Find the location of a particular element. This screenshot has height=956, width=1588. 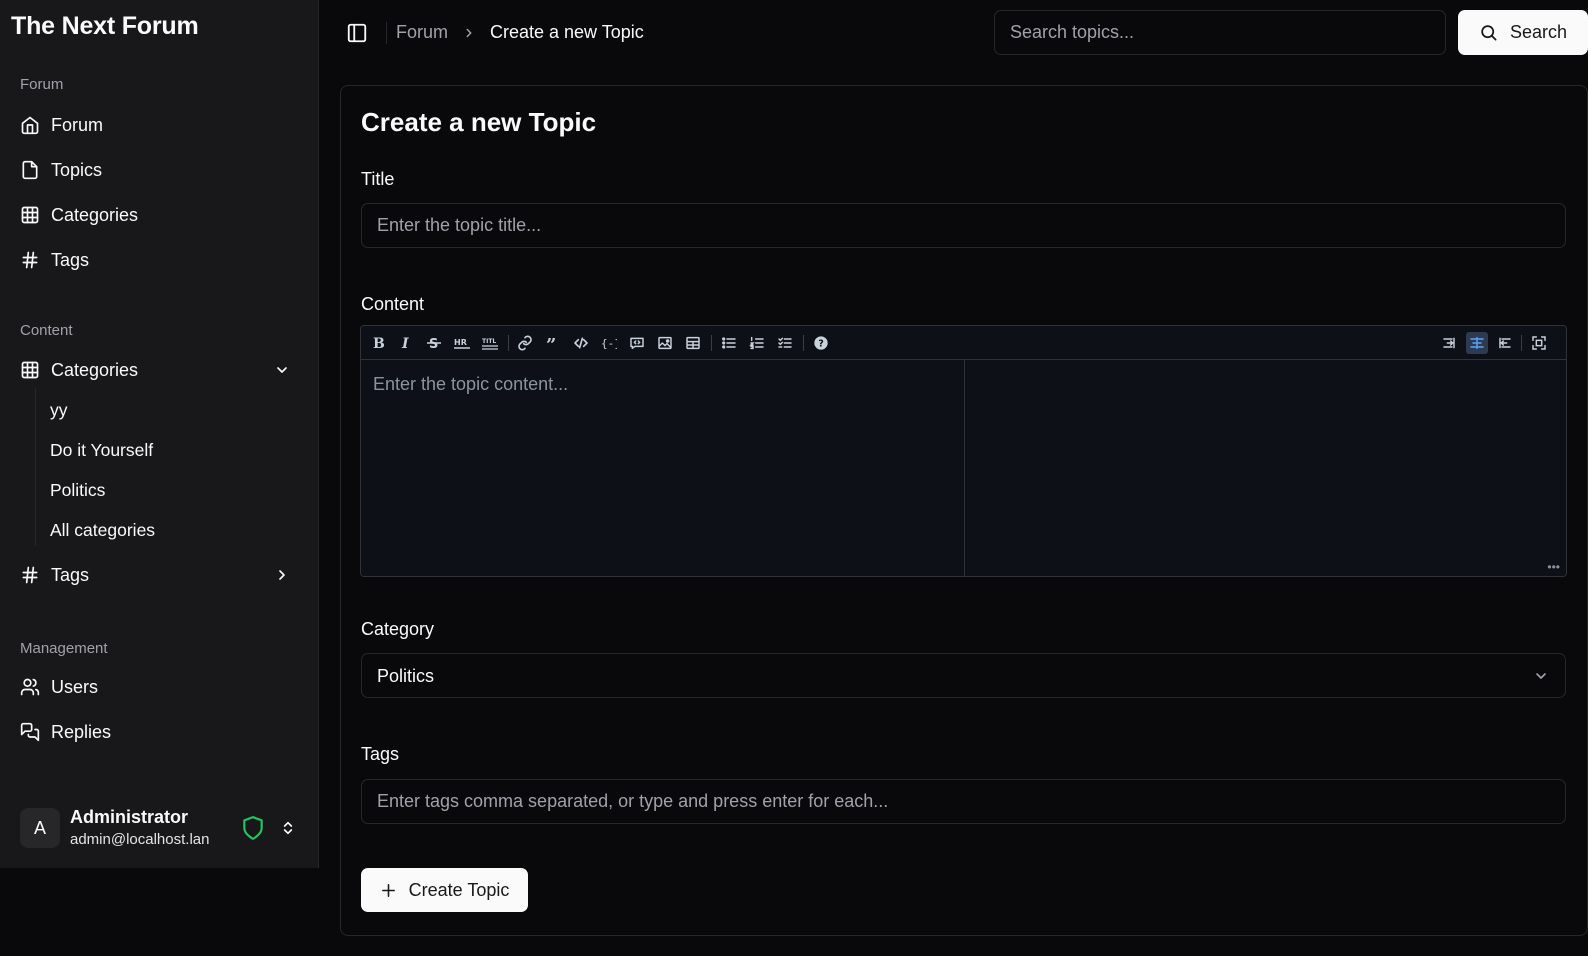

sidebar-item-content-categories: Categories is located at coordinates (158, 370).